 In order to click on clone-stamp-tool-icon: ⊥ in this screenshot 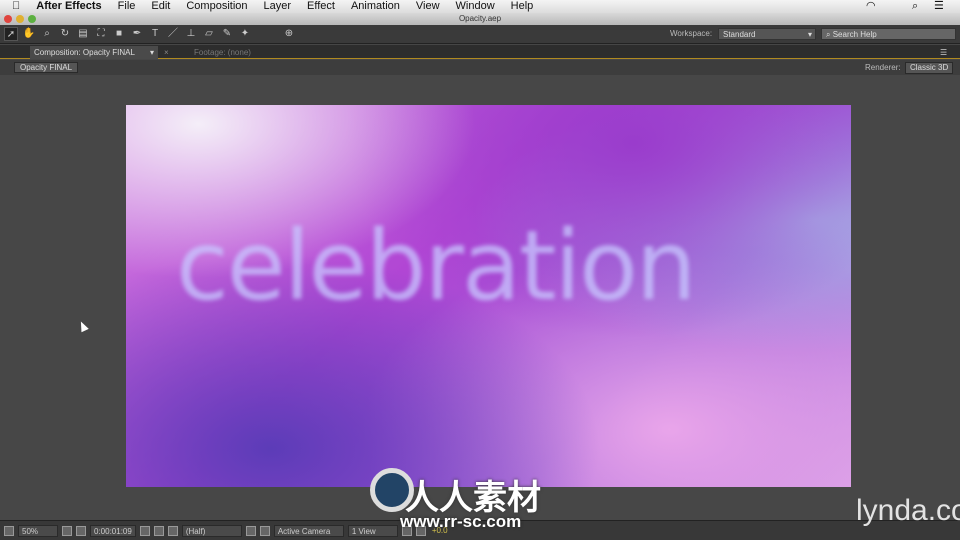, I will do `click(191, 34)`.